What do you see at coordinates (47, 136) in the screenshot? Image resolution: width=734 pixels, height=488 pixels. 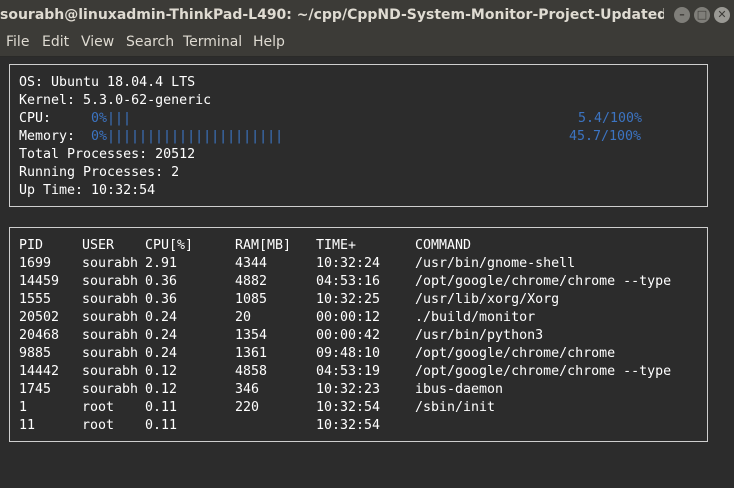 I see `memory-label: Memory:` at bounding box center [47, 136].